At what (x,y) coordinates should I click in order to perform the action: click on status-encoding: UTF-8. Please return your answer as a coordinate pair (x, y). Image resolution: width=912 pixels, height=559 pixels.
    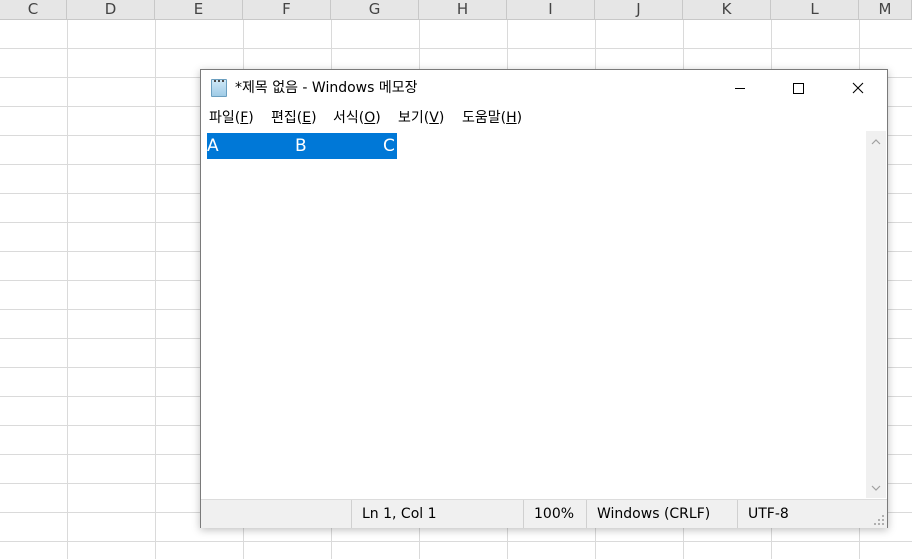
    Looking at the image, I should click on (812, 514).